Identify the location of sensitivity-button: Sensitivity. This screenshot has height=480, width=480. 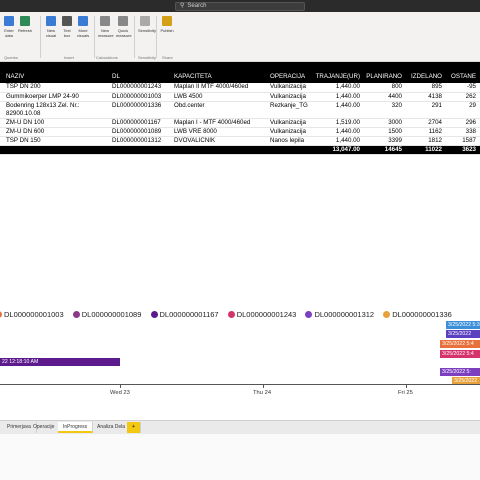
(147, 24).